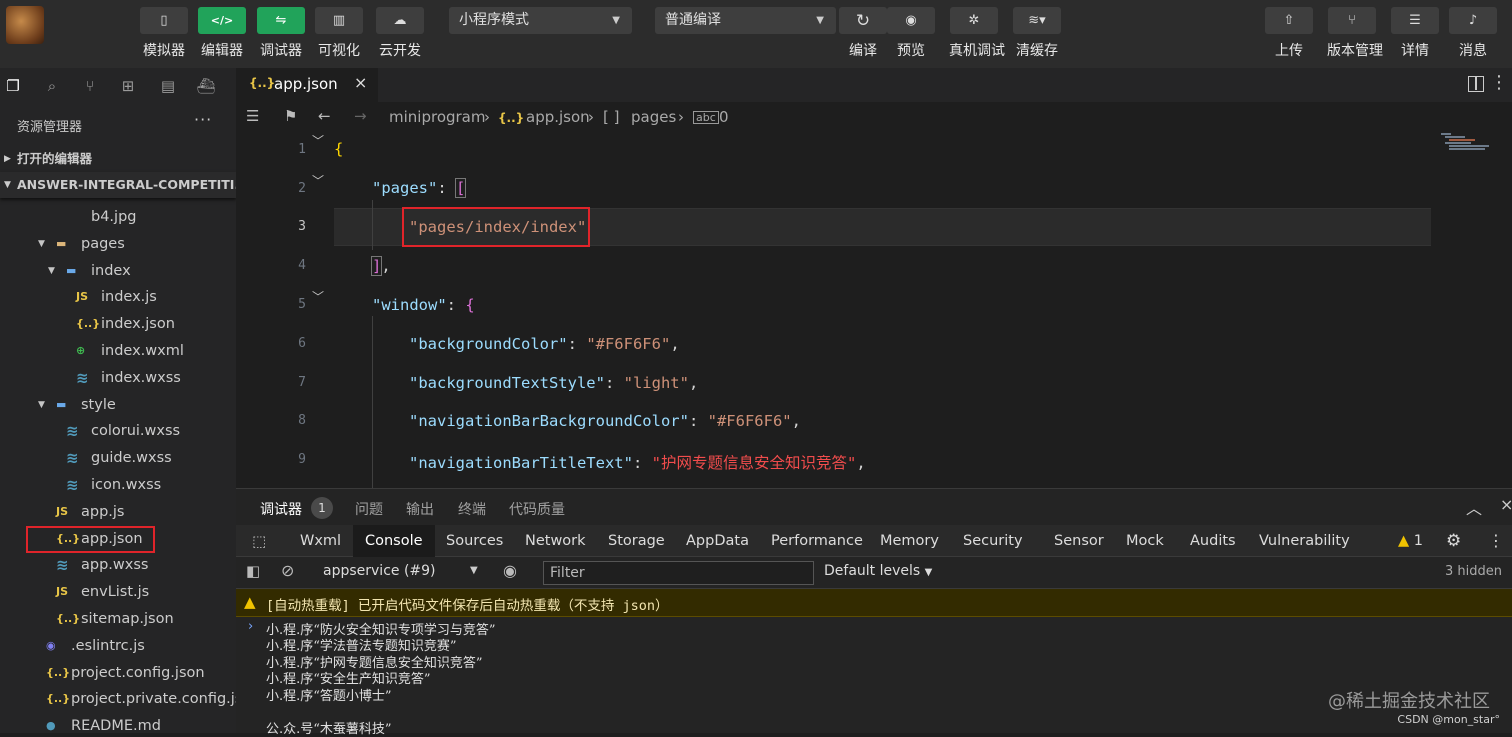 The width and height of the screenshot is (1512, 737). What do you see at coordinates (1079, 541) in the screenshot?
I see `tab-sensor: Sensor` at bounding box center [1079, 541].